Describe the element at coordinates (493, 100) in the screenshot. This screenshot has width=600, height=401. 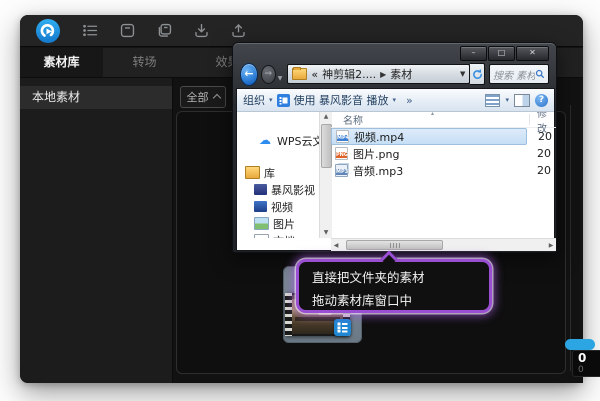
I see `views-icon` at that location.